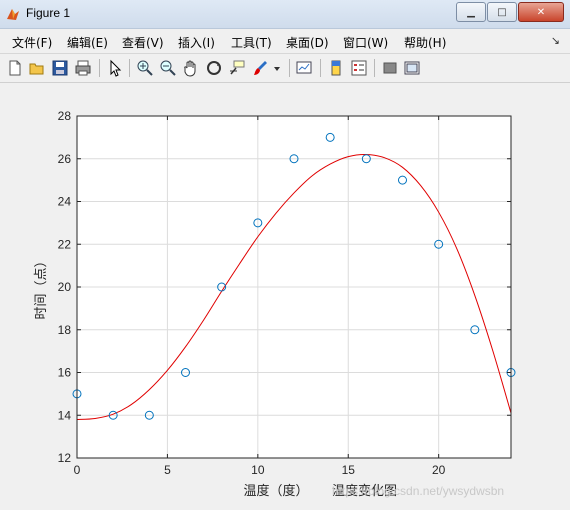  Describe the element at coordinates (439, 470) in the screenshot. I see `x-tick-label: 20` at that location.